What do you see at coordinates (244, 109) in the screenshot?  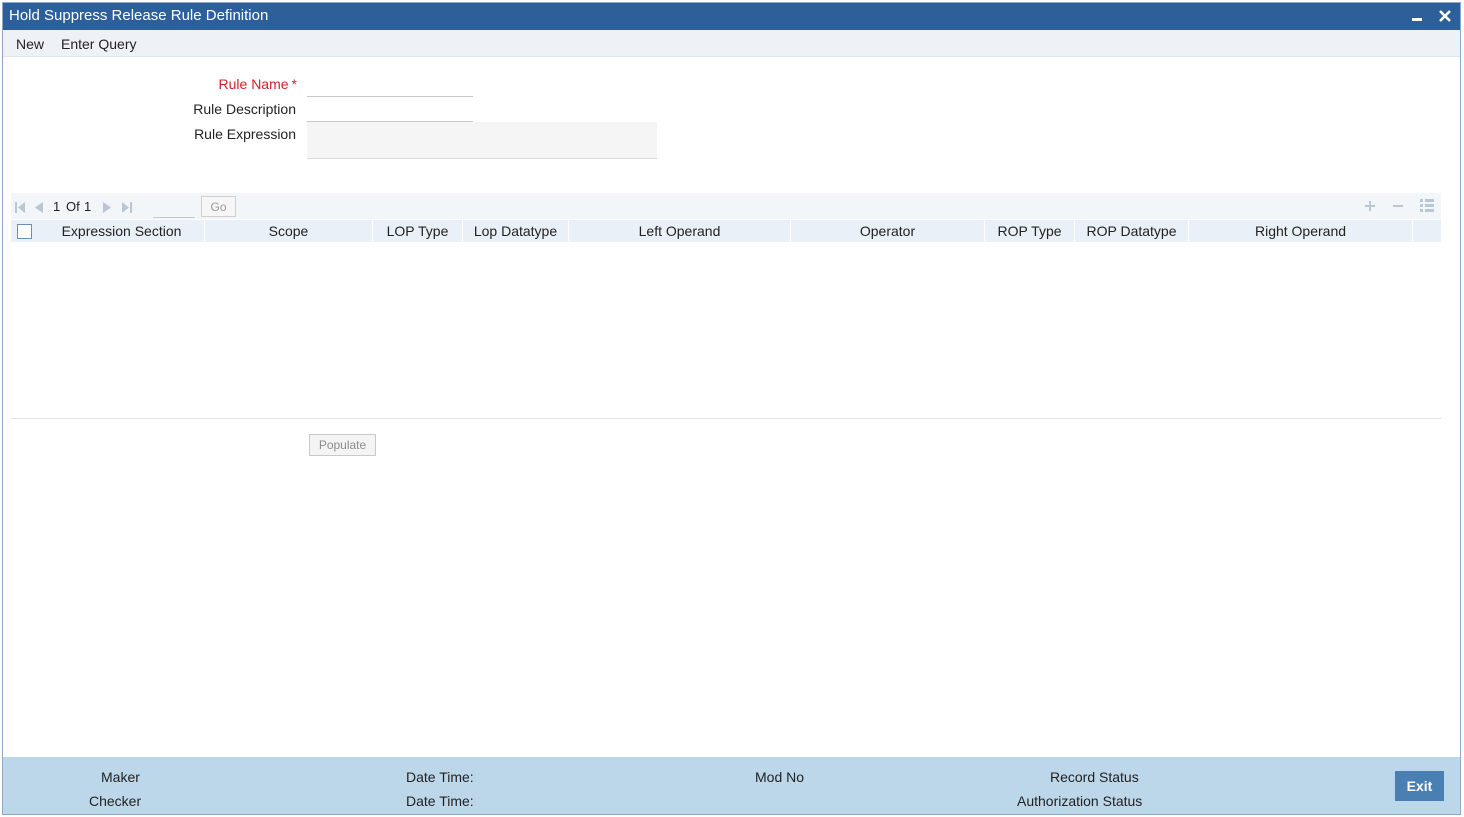 I see `rule-description-label: Rule Description` at bounding box center [244, 109].